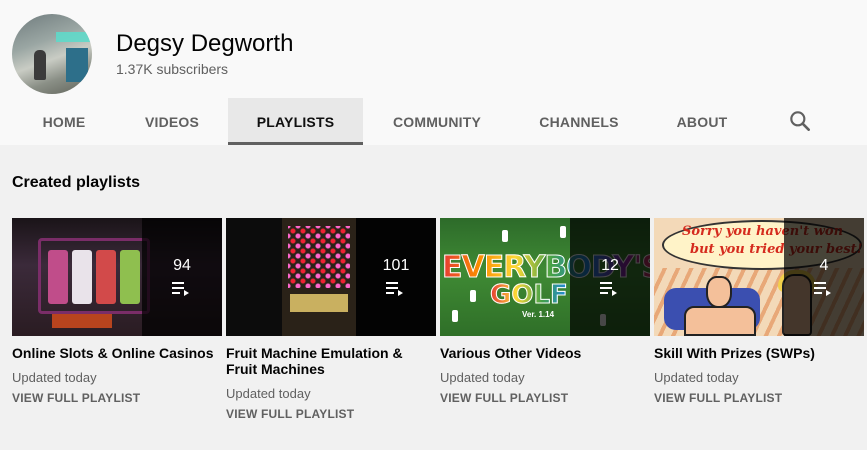  What do you see at coordinates (824, 265) in the screenshot?
I see `video-count: 4` at bounding box center [824, 265].